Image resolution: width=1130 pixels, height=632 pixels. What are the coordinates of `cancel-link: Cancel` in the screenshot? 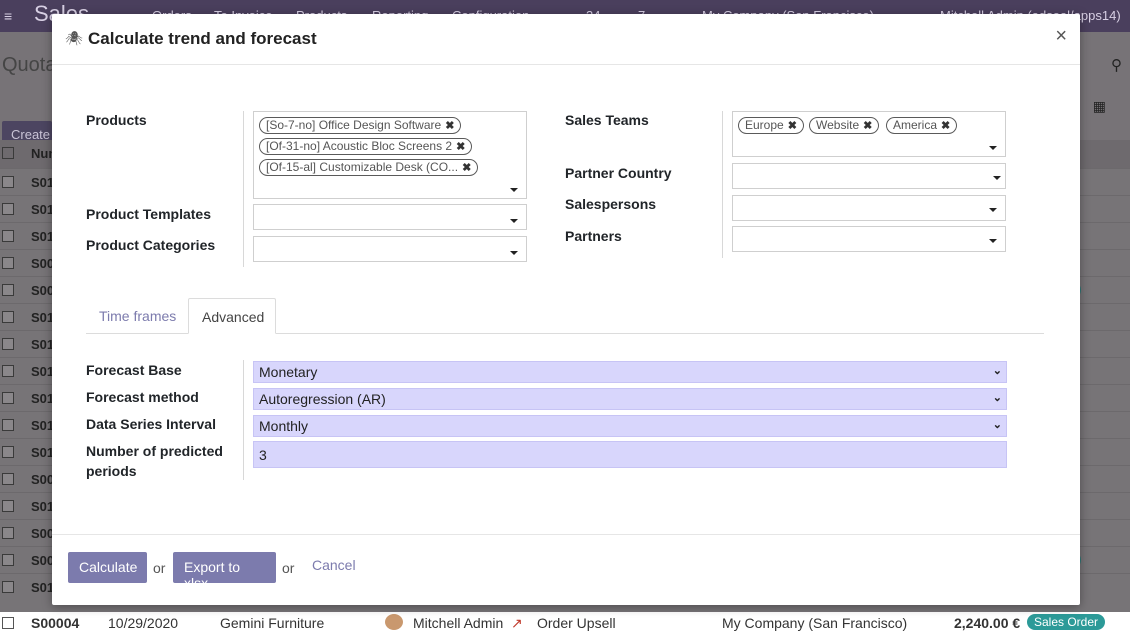 It's located at (334, 565).